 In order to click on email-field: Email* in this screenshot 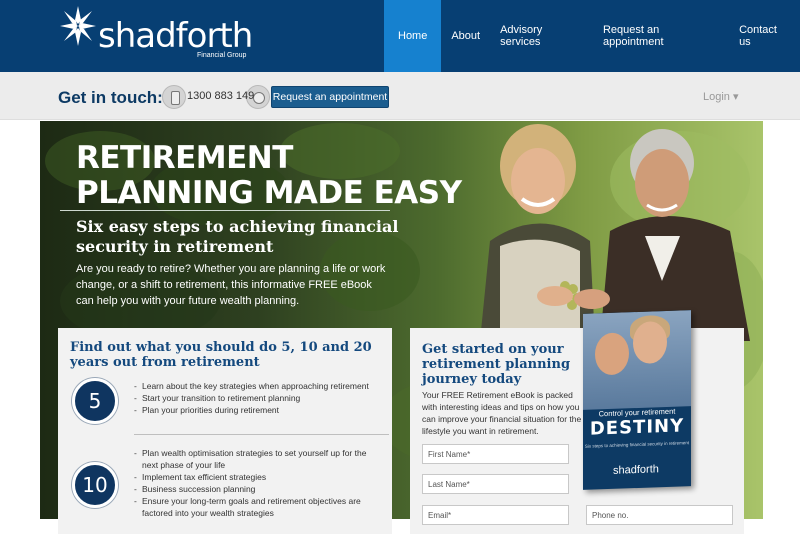, I will do `click(495, 515)`.